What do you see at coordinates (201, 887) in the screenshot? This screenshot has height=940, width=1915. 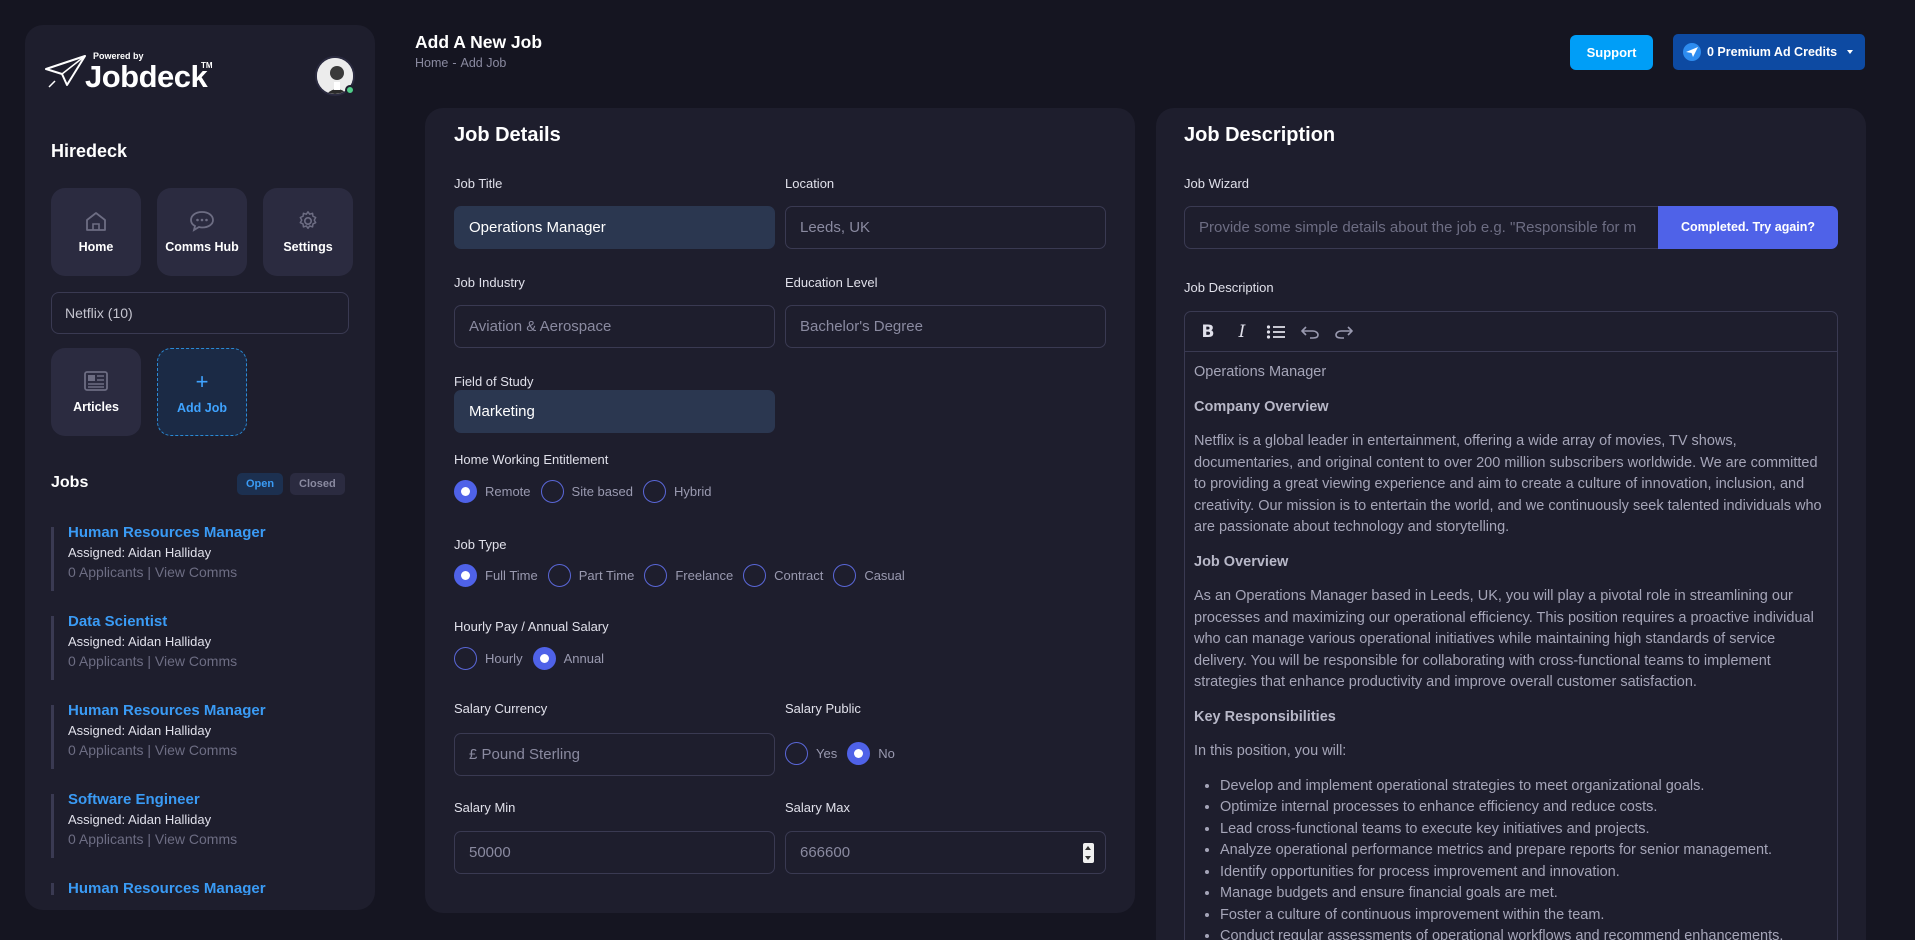 I see `job-list-item: Human Resources Manager` at bounding box center [201, 887].